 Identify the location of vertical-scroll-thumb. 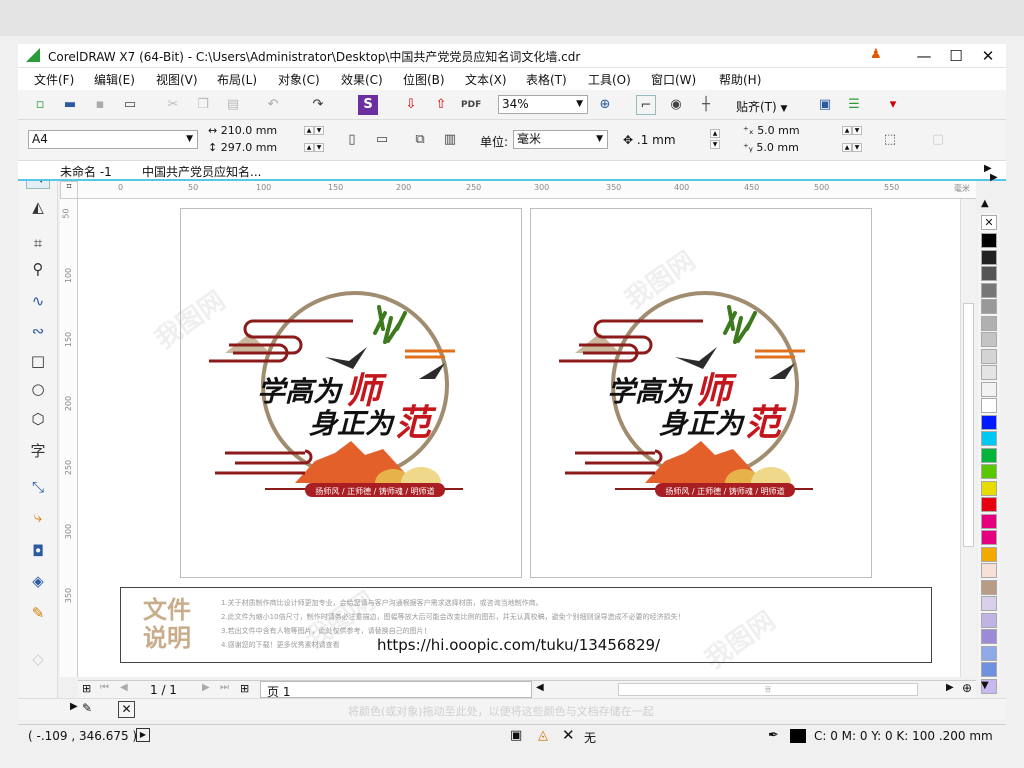
(968, 425).